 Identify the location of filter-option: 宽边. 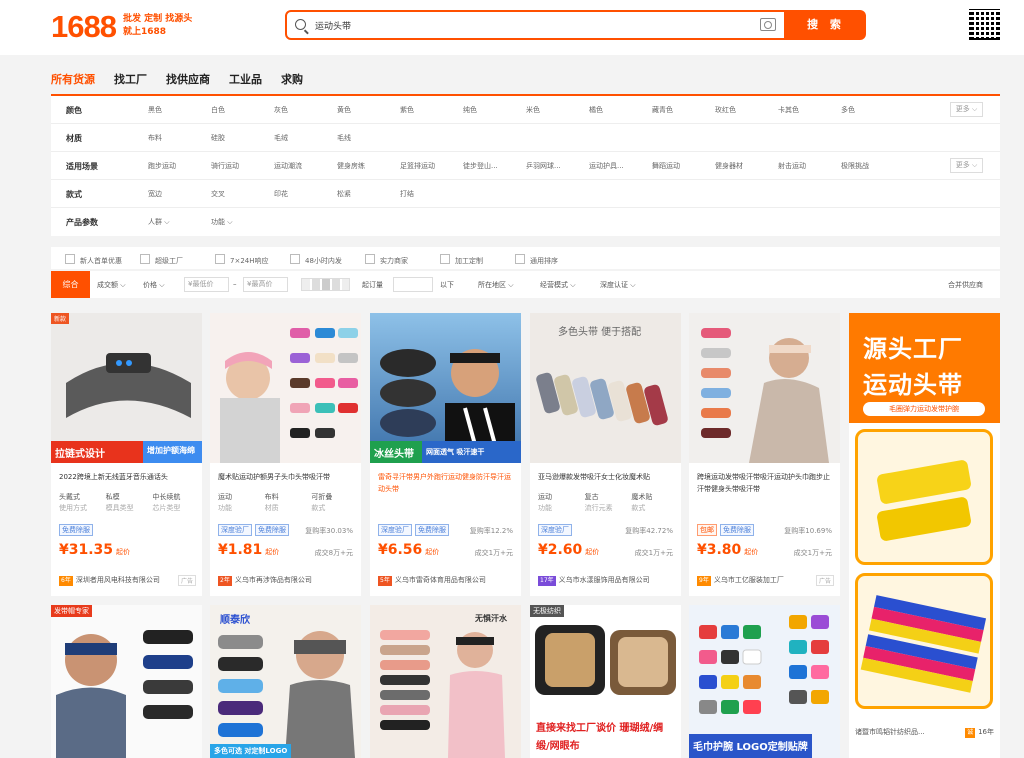
(155, 194).